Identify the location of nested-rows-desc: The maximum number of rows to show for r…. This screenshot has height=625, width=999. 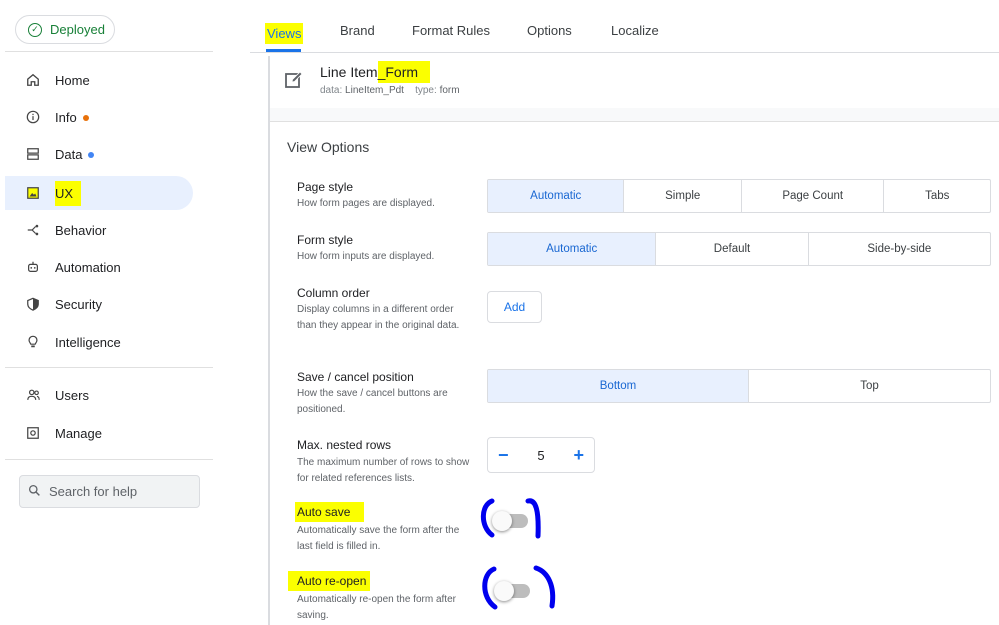
(383, 470).